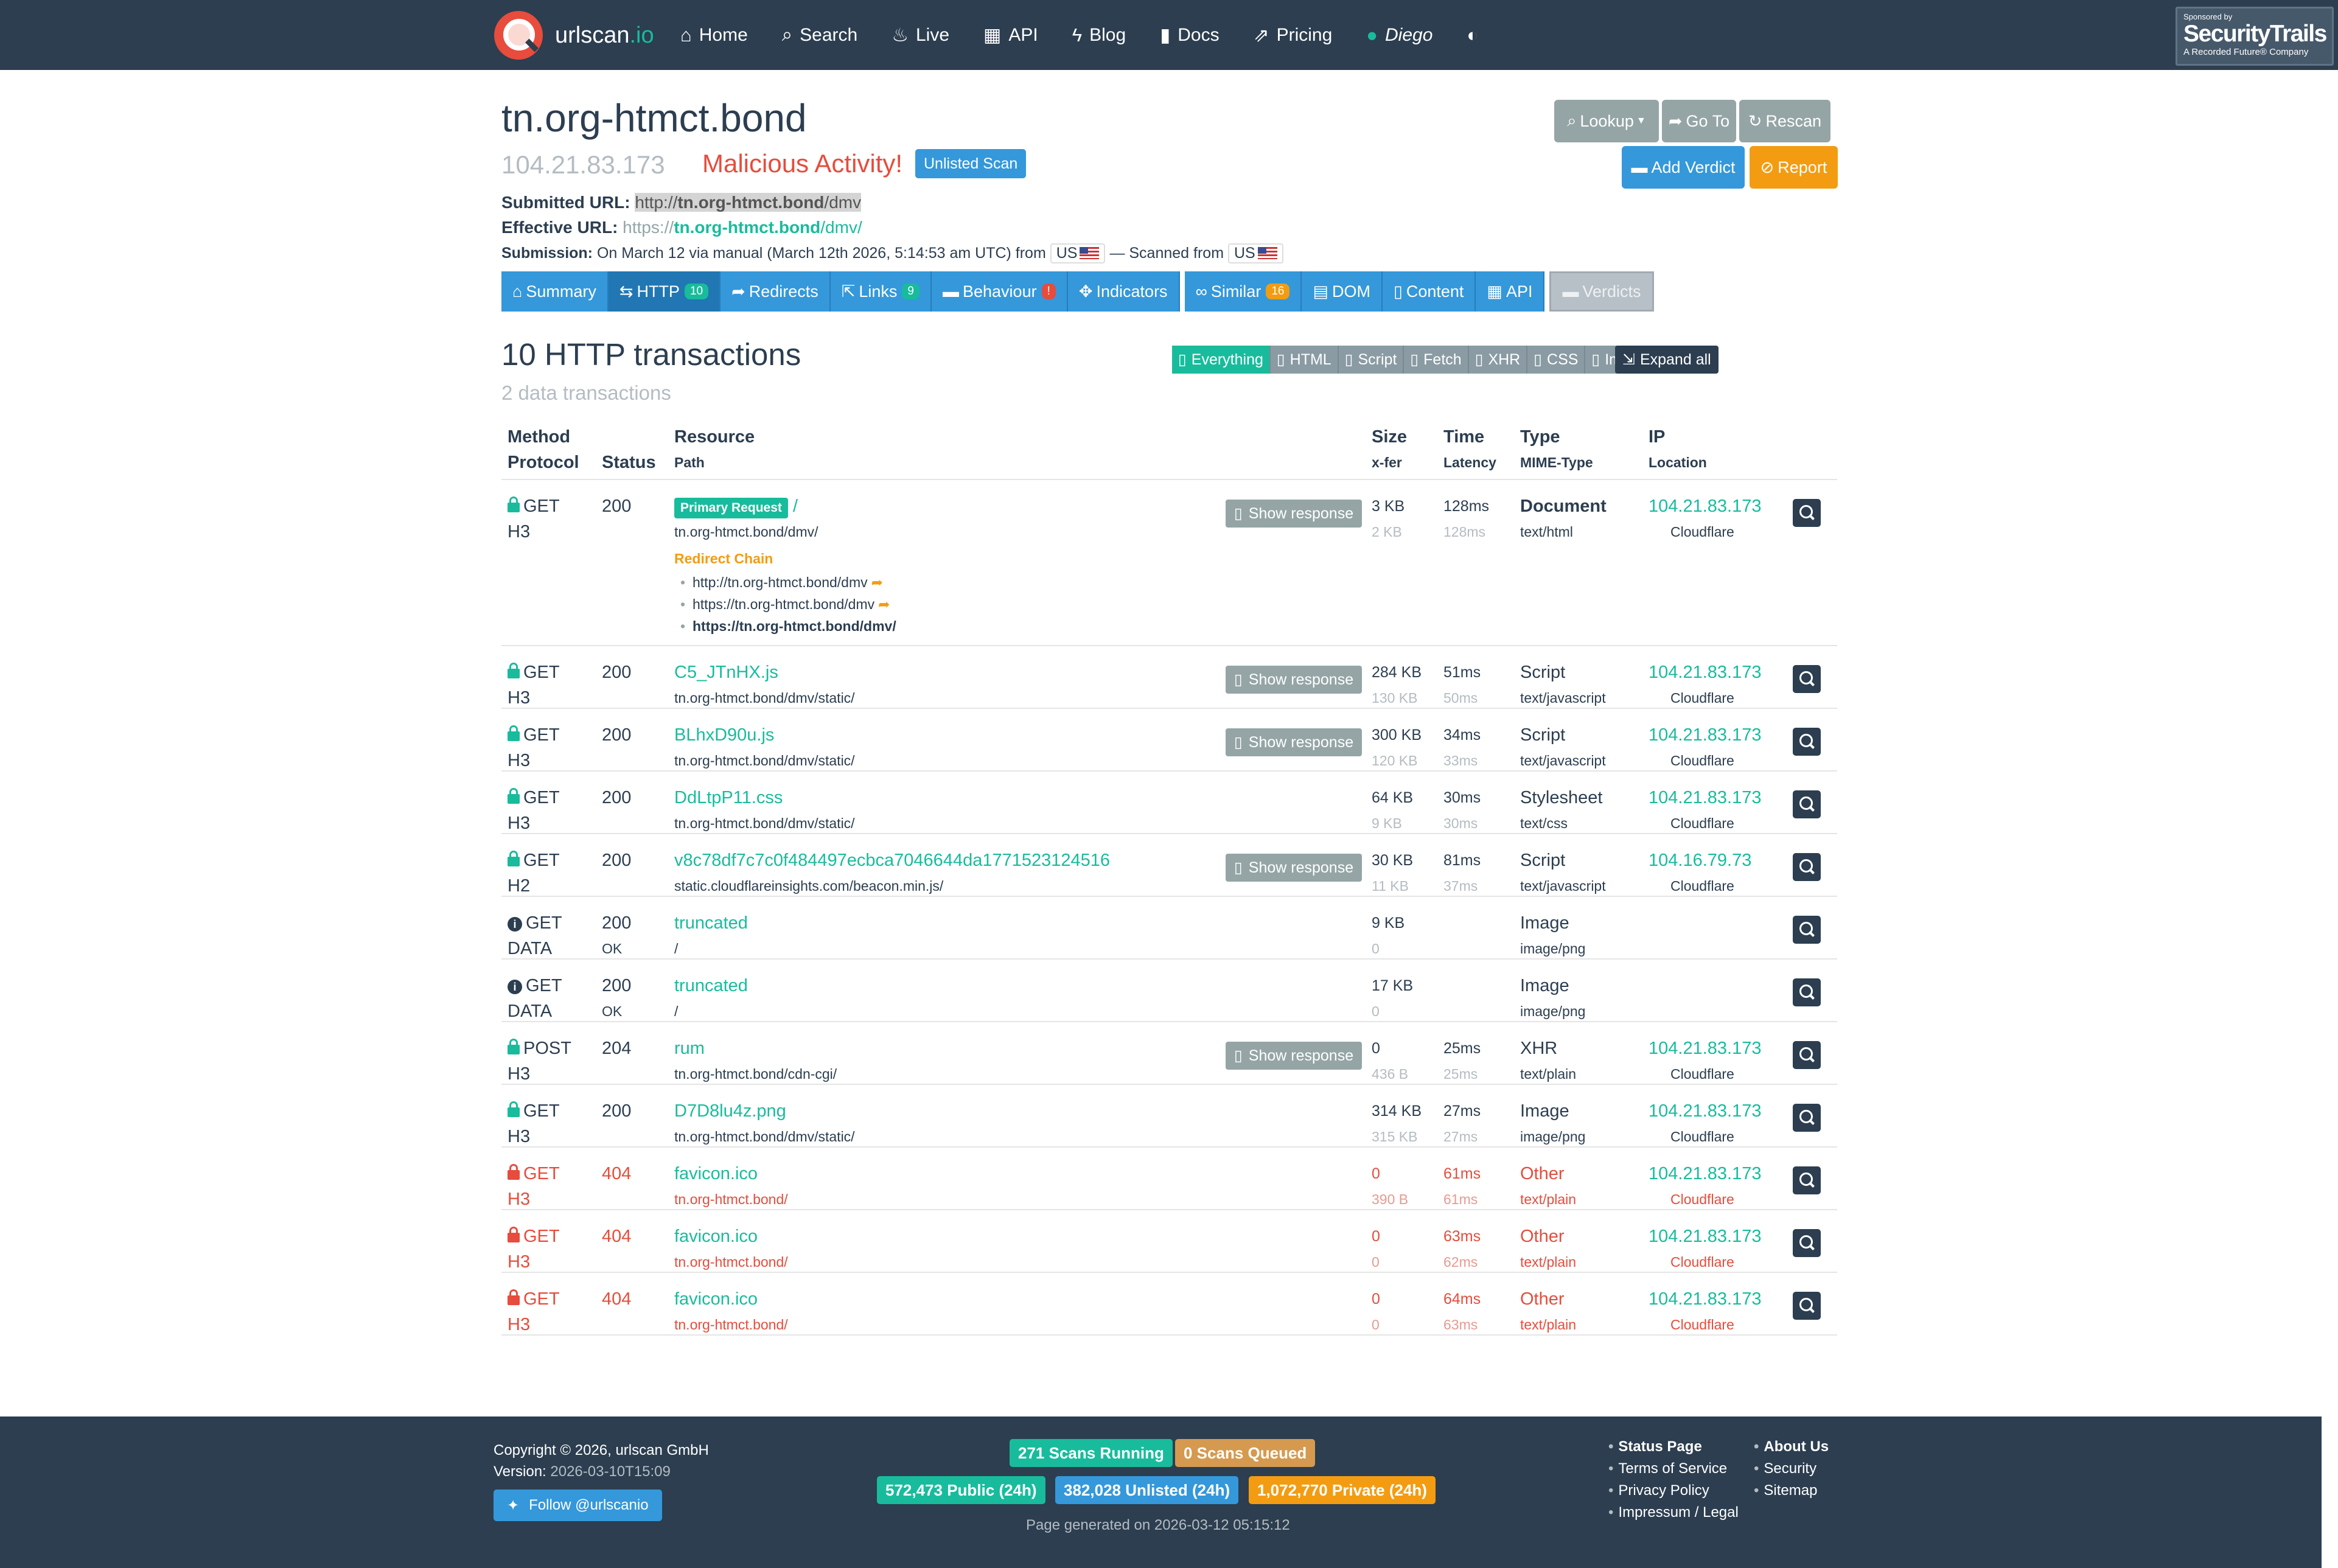  What do you see at coordinates (1399, 35) in the screenshot?
I see `nav-diego: ● Diego` at bounding box center [1399, 35].